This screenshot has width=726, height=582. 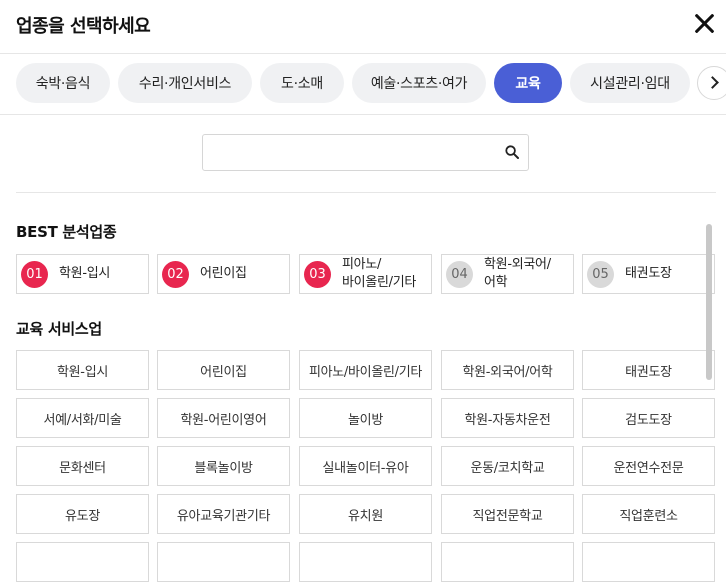 What do you see at coordinates (185, 83) in the screenshot?
I see `tab-repair-personal-service: 수리·개인서비스` at bounding box center [185, 83].